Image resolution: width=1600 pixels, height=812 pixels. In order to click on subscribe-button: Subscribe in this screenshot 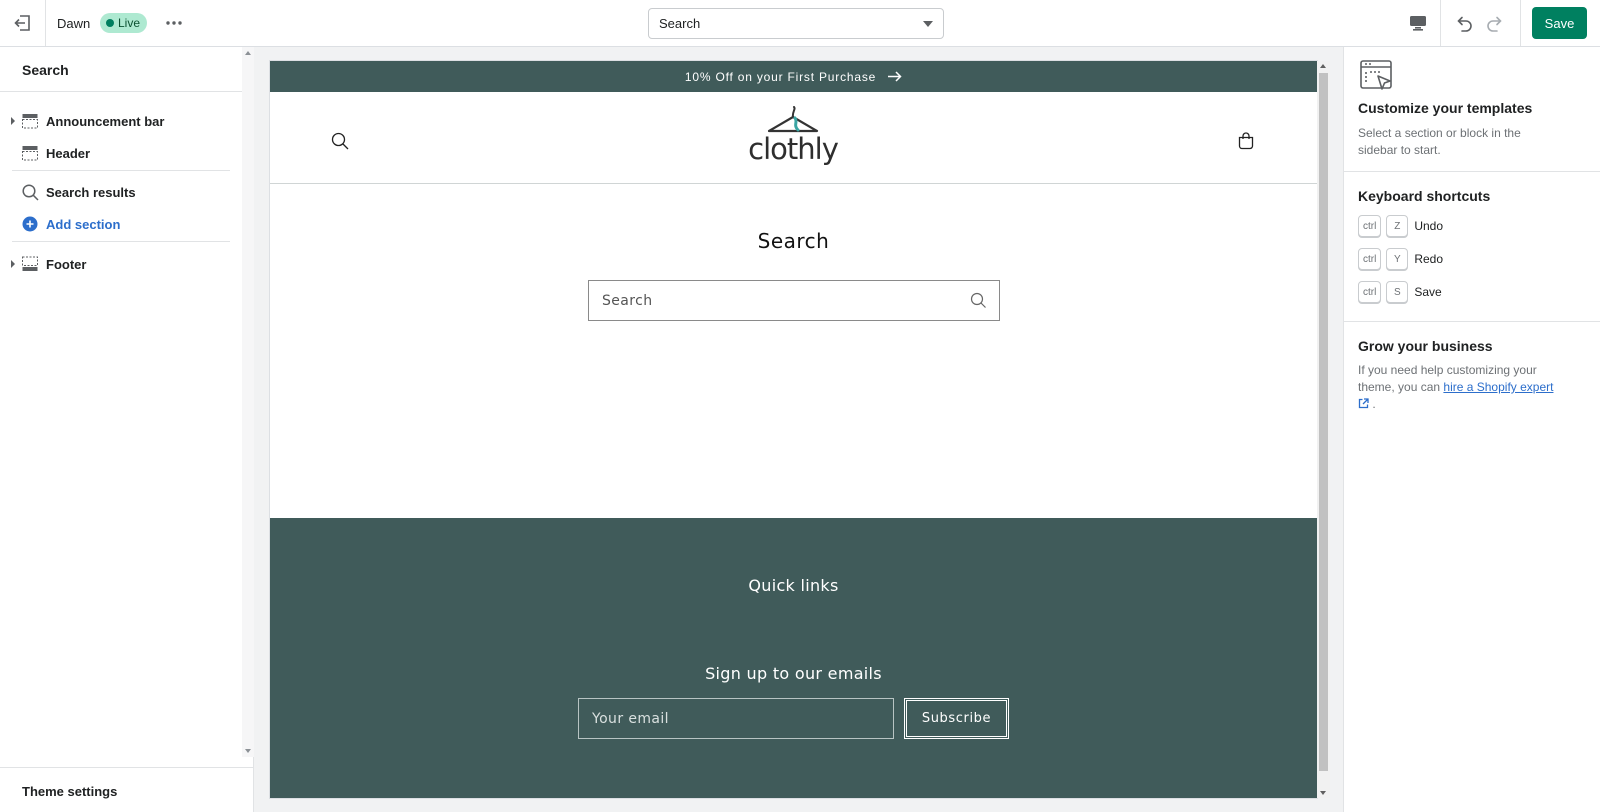, I will do `click(956, 718)`.